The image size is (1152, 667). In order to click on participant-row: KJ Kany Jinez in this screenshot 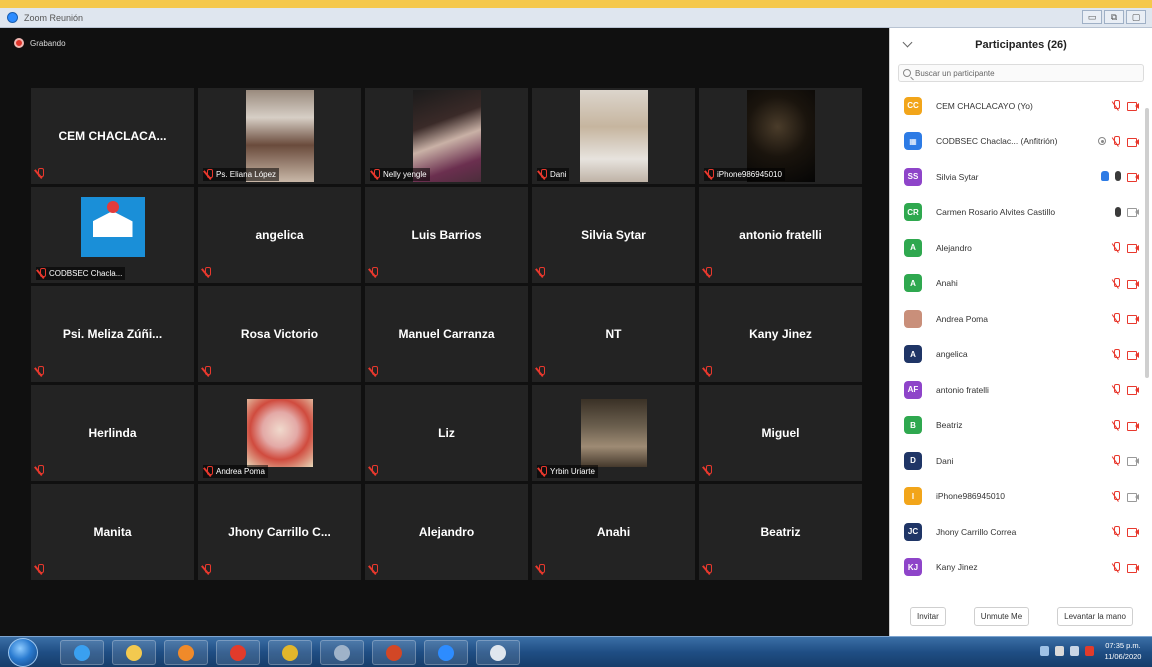, I will do `click(1021, 568)`.